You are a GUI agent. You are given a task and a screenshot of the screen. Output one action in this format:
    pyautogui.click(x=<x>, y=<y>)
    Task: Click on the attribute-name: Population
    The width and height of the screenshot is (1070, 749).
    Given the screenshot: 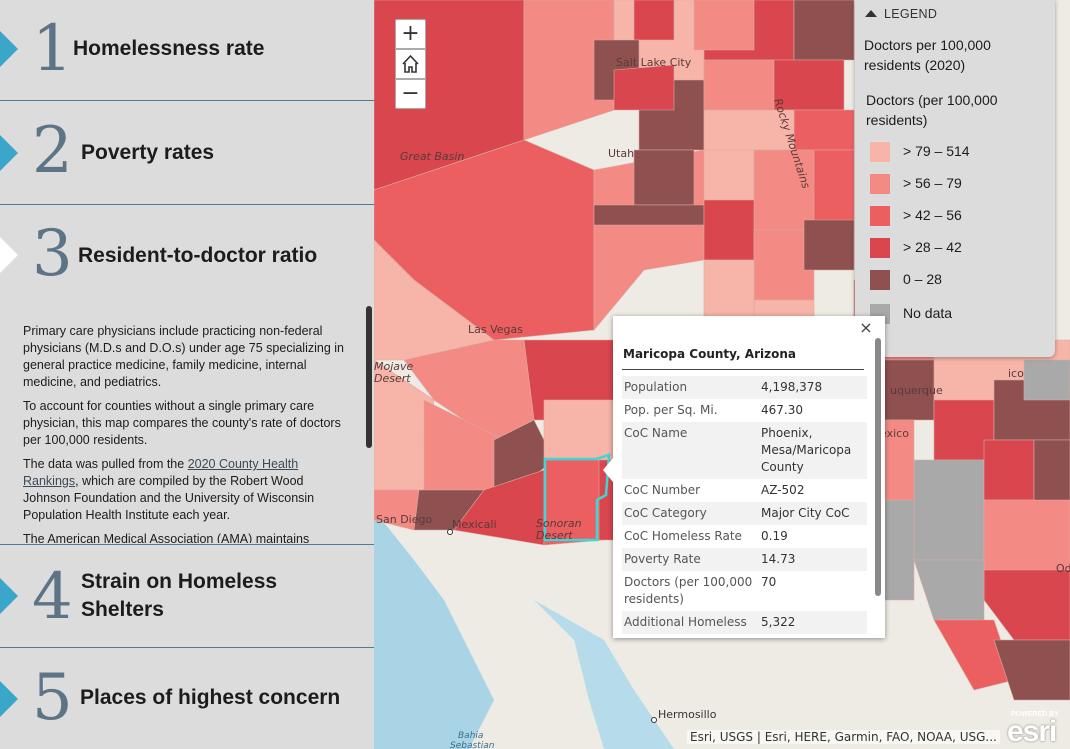 What is the action you would take?
    pyautogui.click(x=656, y=387)
    